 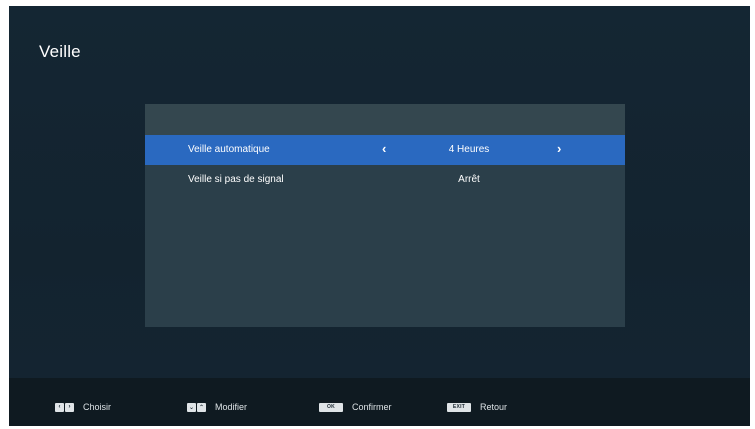 I want to click on exit-key-icon: EXIT, so click(x=459, y=407).